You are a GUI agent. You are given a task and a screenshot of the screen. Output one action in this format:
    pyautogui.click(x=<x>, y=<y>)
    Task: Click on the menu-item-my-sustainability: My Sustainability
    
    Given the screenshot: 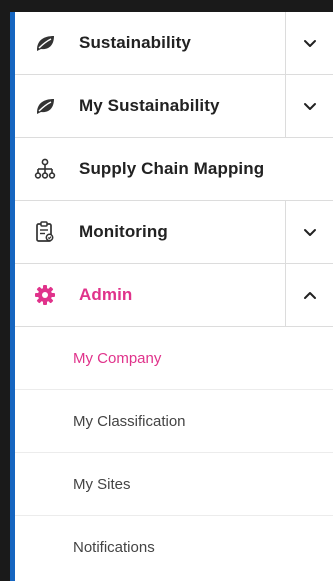 What is the action you would take?
    pyautogui.click(x=174, y=106)
    